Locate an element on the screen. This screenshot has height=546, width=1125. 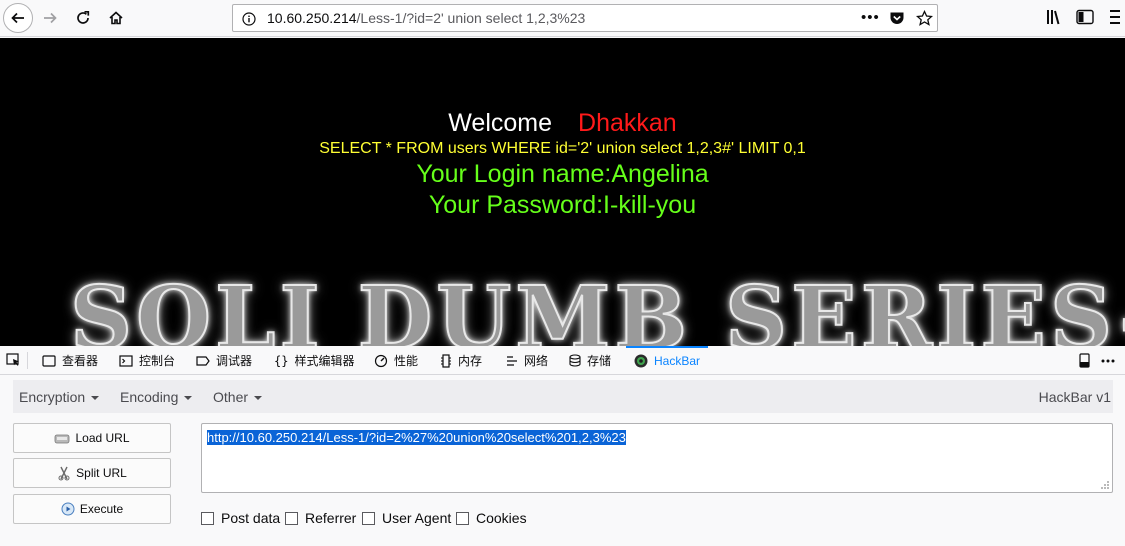
split-url-label: Split URL is located at coordinates (101, 473).